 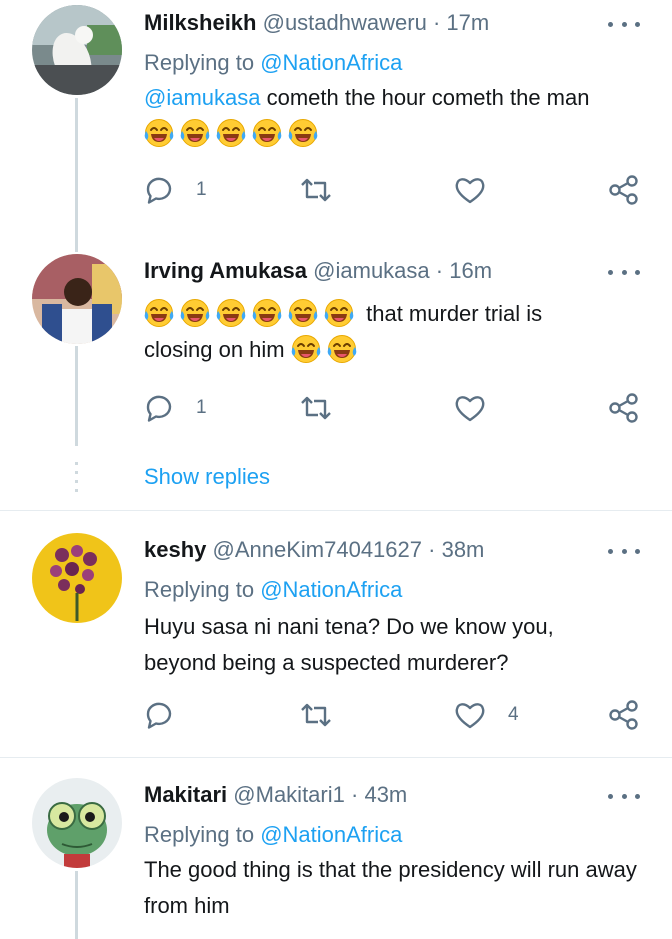 I want to click on mention-link: @iamukasa, so click(x=202, y=97).